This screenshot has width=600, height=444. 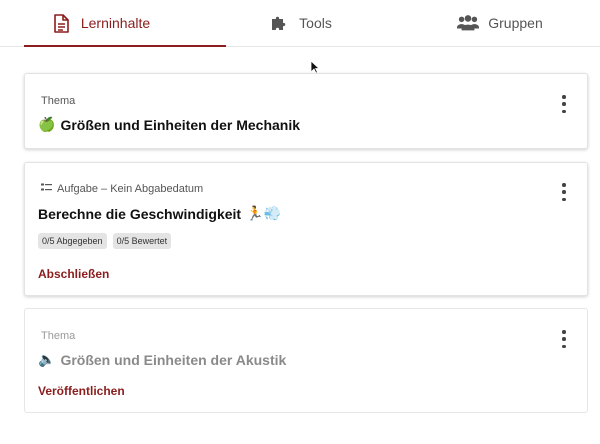 I want to click on card-type-label: Aufgabe – Kein Abgabedatum, so click(x=122, y=189).